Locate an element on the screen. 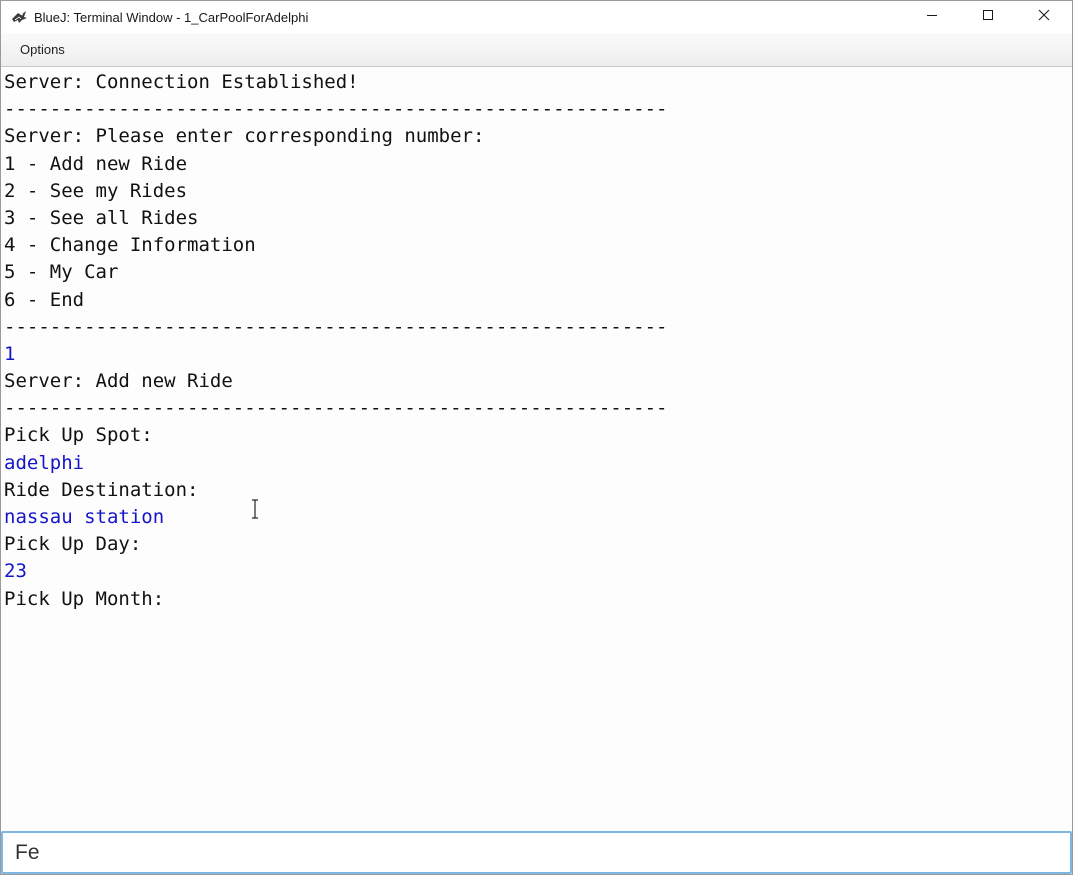 Image resolution: width=1073 pixels, height=875 pixels. minimize-button is located at coordinates (932, 17).